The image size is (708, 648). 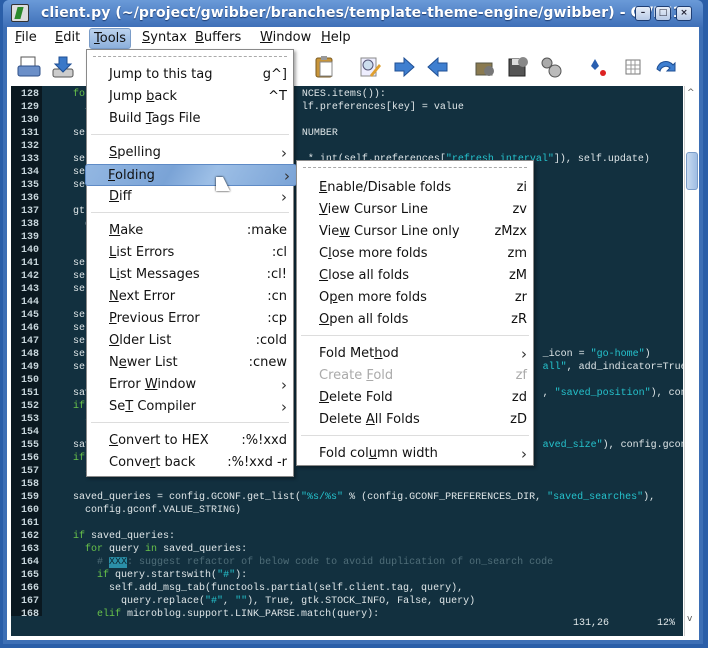 What do you see at coordinates (415, 188) in the screenshot?
I see `folding-menu-item-enable-disable-folds: Enable/Disable folds zi` at bounding box center [415, 188].